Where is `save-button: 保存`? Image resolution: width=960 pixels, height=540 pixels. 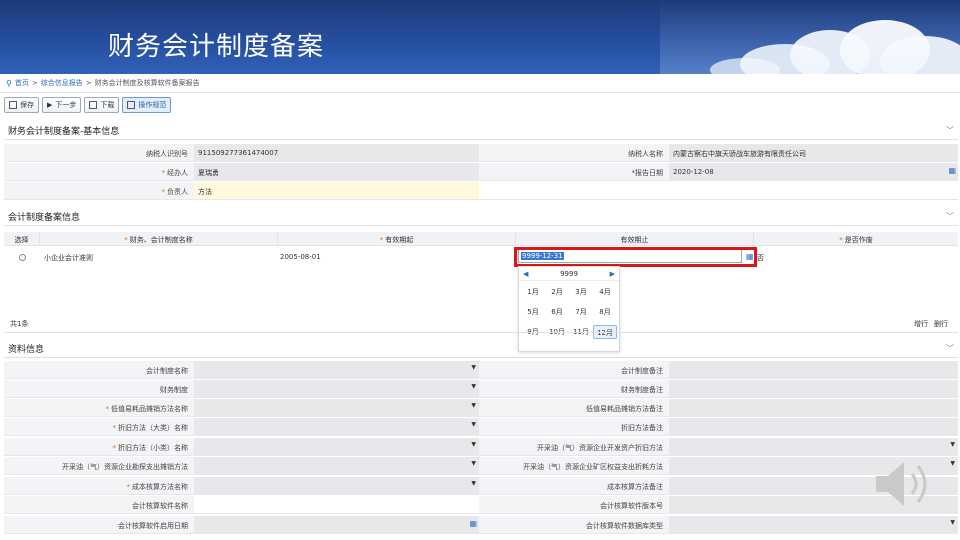
save-button: 保存 is located at coordinates (21, 105).